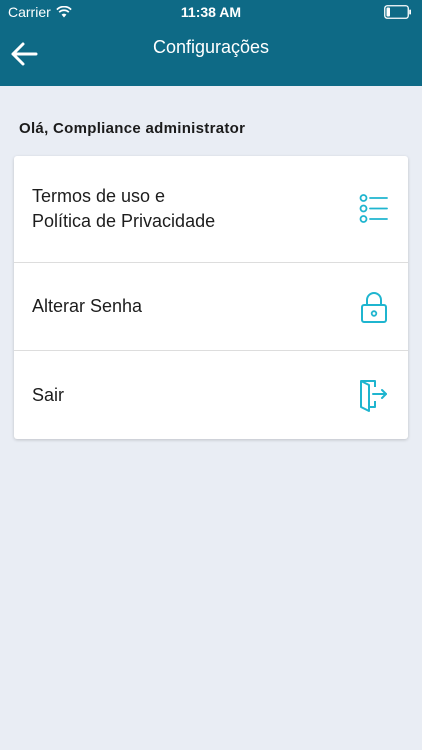 This screenshot has width=422, height=750. Describe the element at coordinates (374, 209) in the screenshot. I see `list-icon` at that location.